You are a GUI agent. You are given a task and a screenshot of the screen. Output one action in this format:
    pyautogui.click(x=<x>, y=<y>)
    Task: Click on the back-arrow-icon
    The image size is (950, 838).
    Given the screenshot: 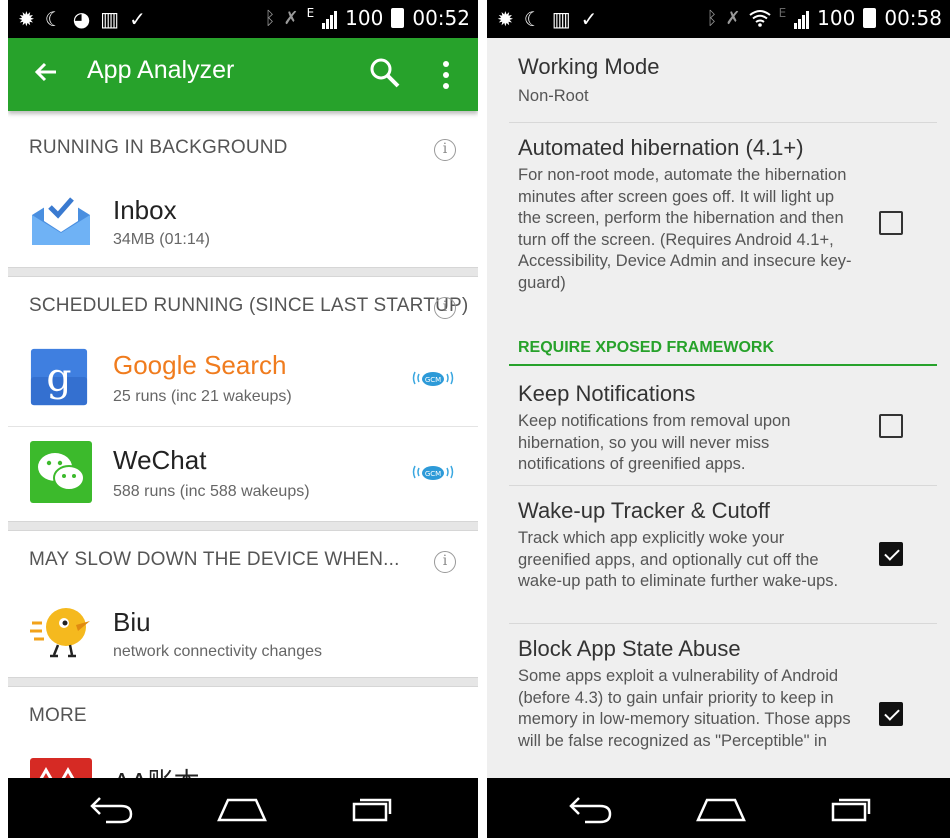 What is the action you would take?
    pyautogui.click(x=46, y=72)
    